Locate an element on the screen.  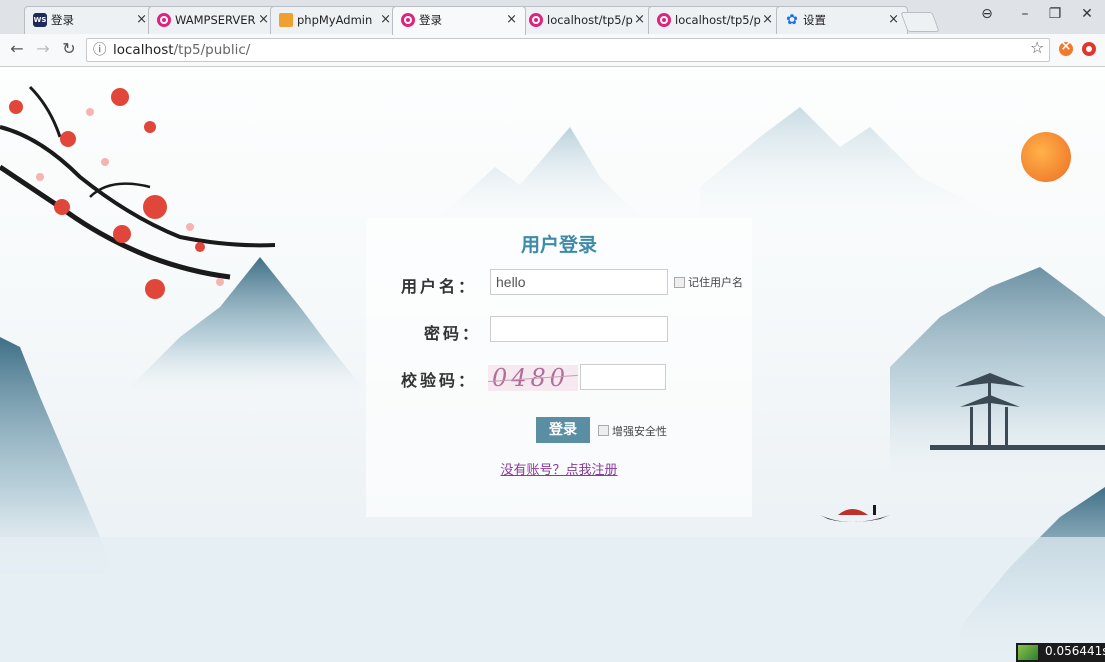
minimize-button: – is located at coordinates (1025, 14).